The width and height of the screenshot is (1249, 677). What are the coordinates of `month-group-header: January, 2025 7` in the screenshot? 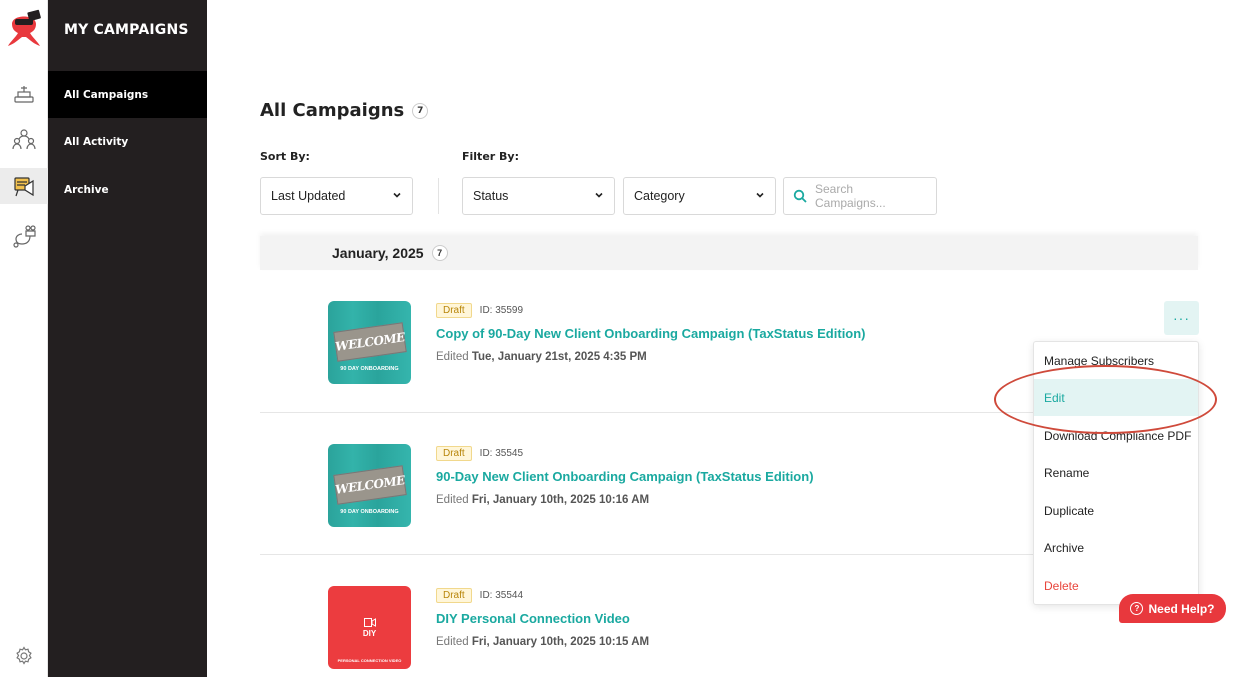 It's located at (729, 253).